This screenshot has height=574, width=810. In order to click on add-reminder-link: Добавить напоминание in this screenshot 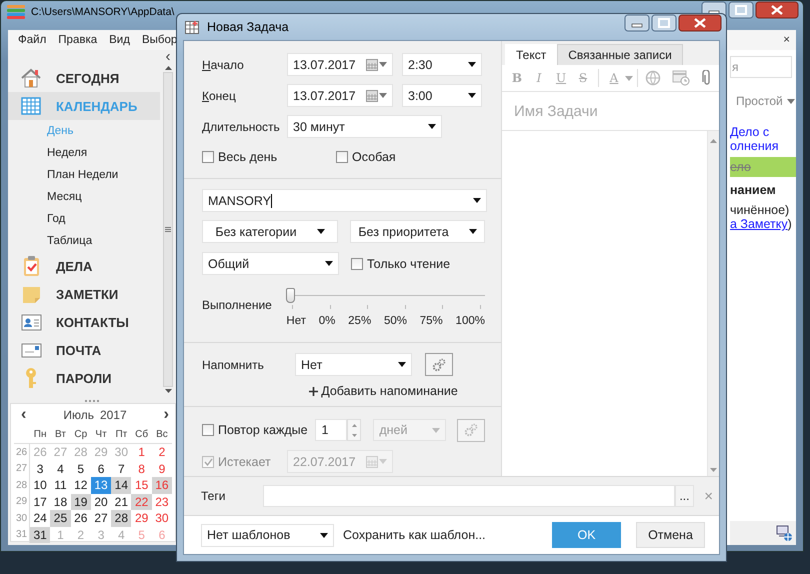, I will do `click(383, 391)`.